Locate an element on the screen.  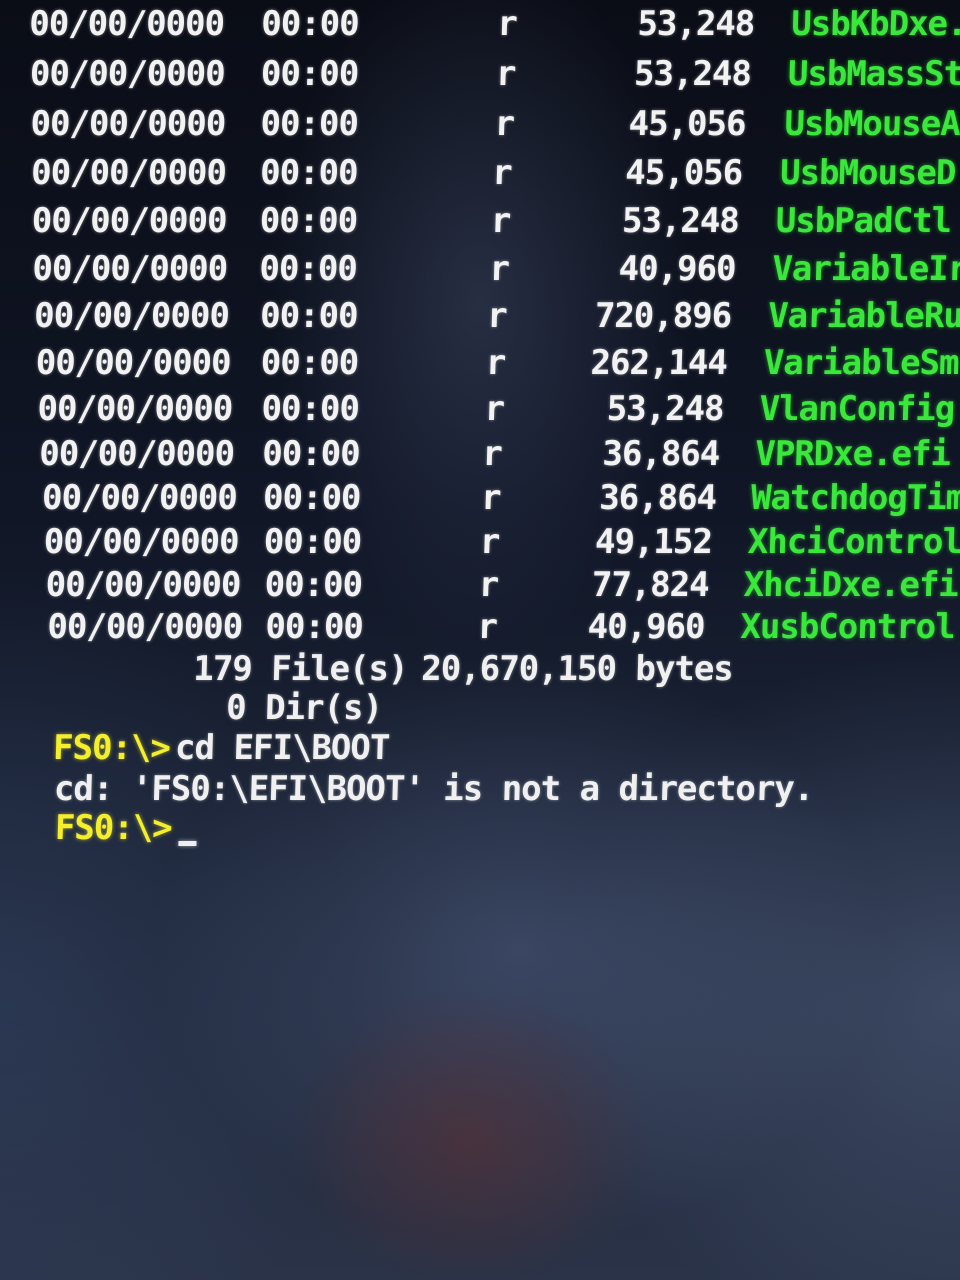
summary-file-count: 179 File(s) is located at coordinates (300, 669).